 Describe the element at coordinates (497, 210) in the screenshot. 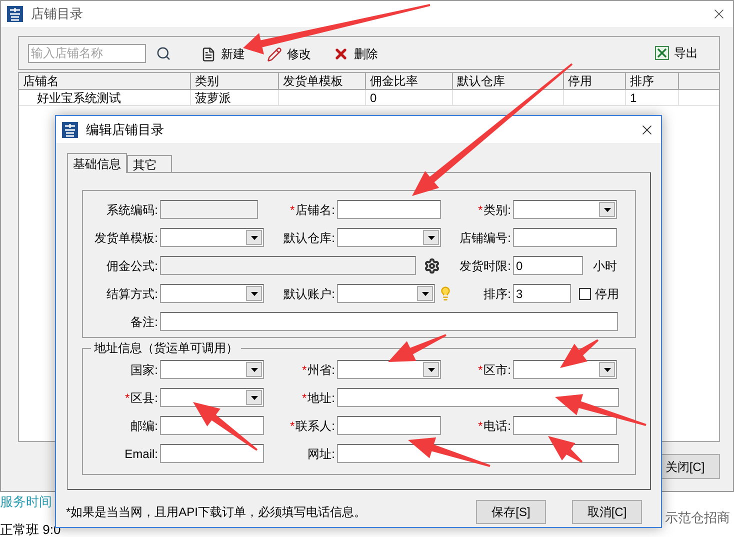

I see `field-label: 类别:` at that location.